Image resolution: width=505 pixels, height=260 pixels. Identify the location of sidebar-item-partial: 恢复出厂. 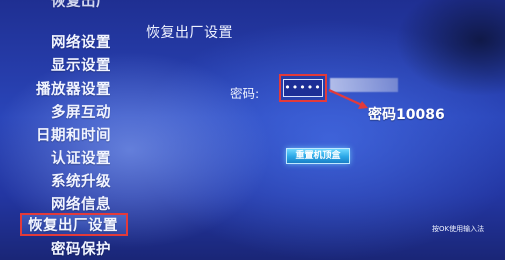
(81, 5).